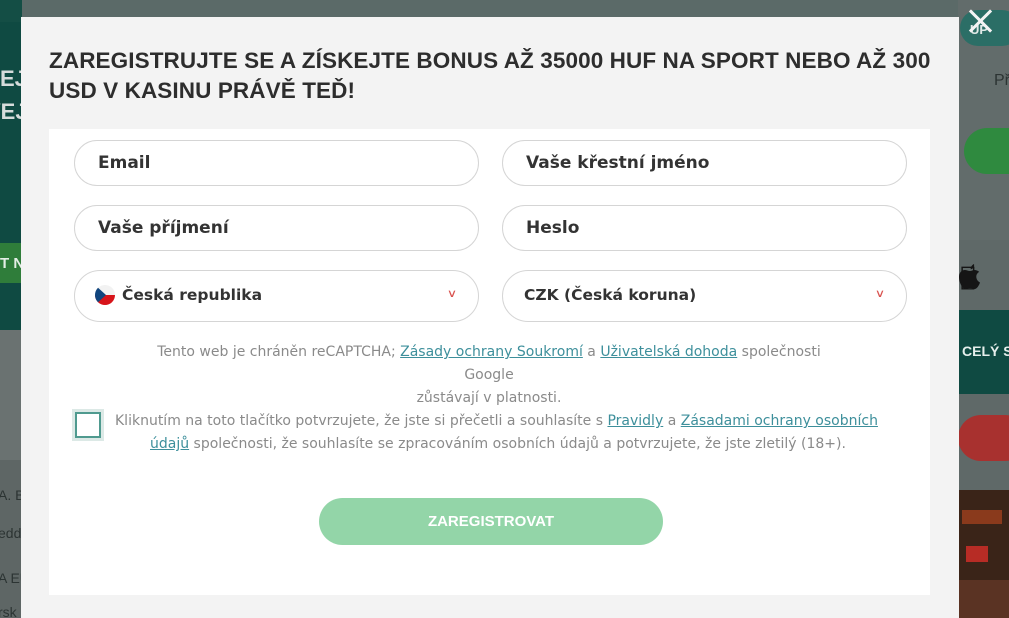 The height and width of the screenshot is (618, 1009). Describe the element at coordinates (983, 309) in the screenshot. I see `background-right-strip: UP Př  CELÝ S` at that location.